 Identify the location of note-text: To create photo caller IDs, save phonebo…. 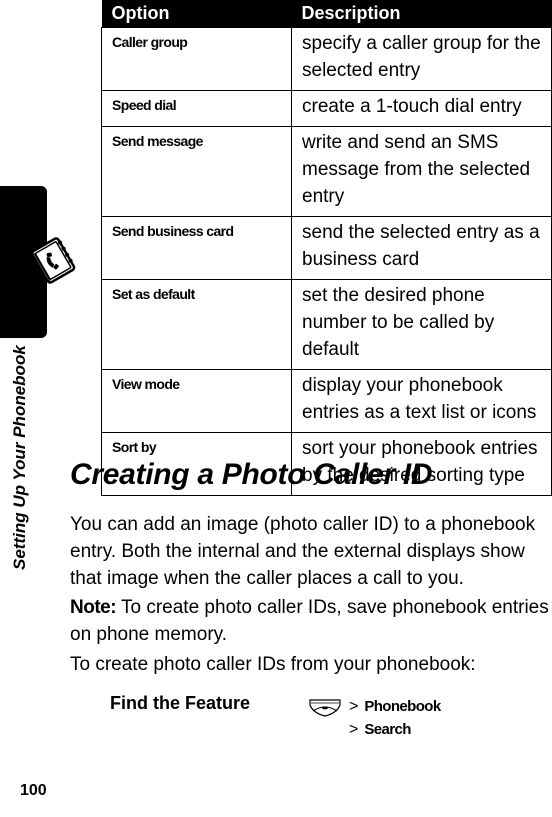
(309, 621).